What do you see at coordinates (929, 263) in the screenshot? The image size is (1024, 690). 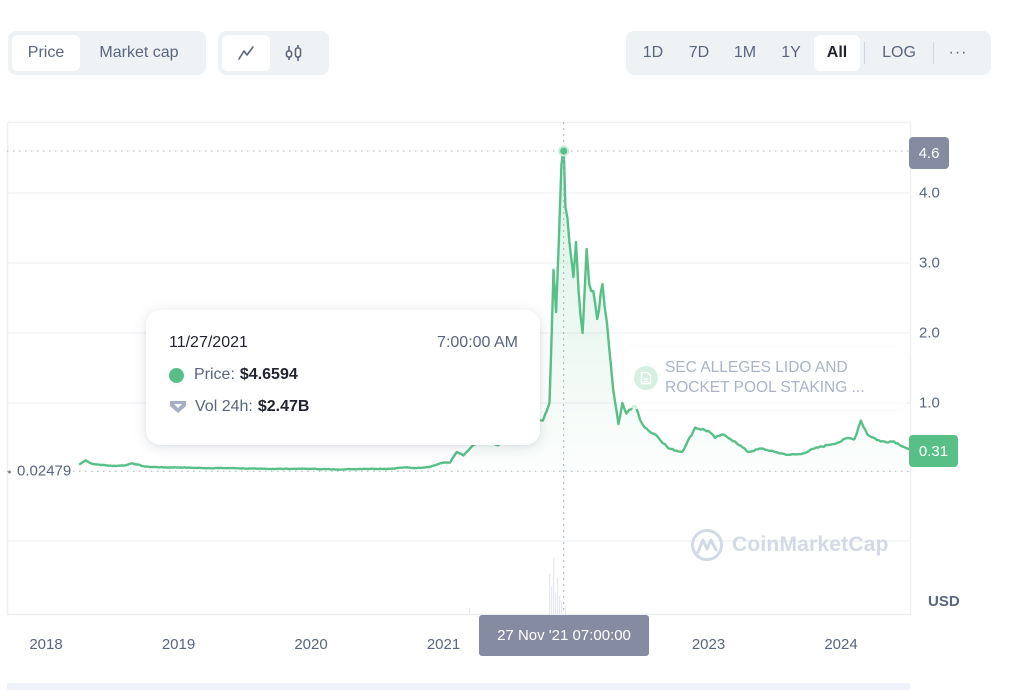 I see `y-tick-label: 3.0` at bounding box center [929, 263].